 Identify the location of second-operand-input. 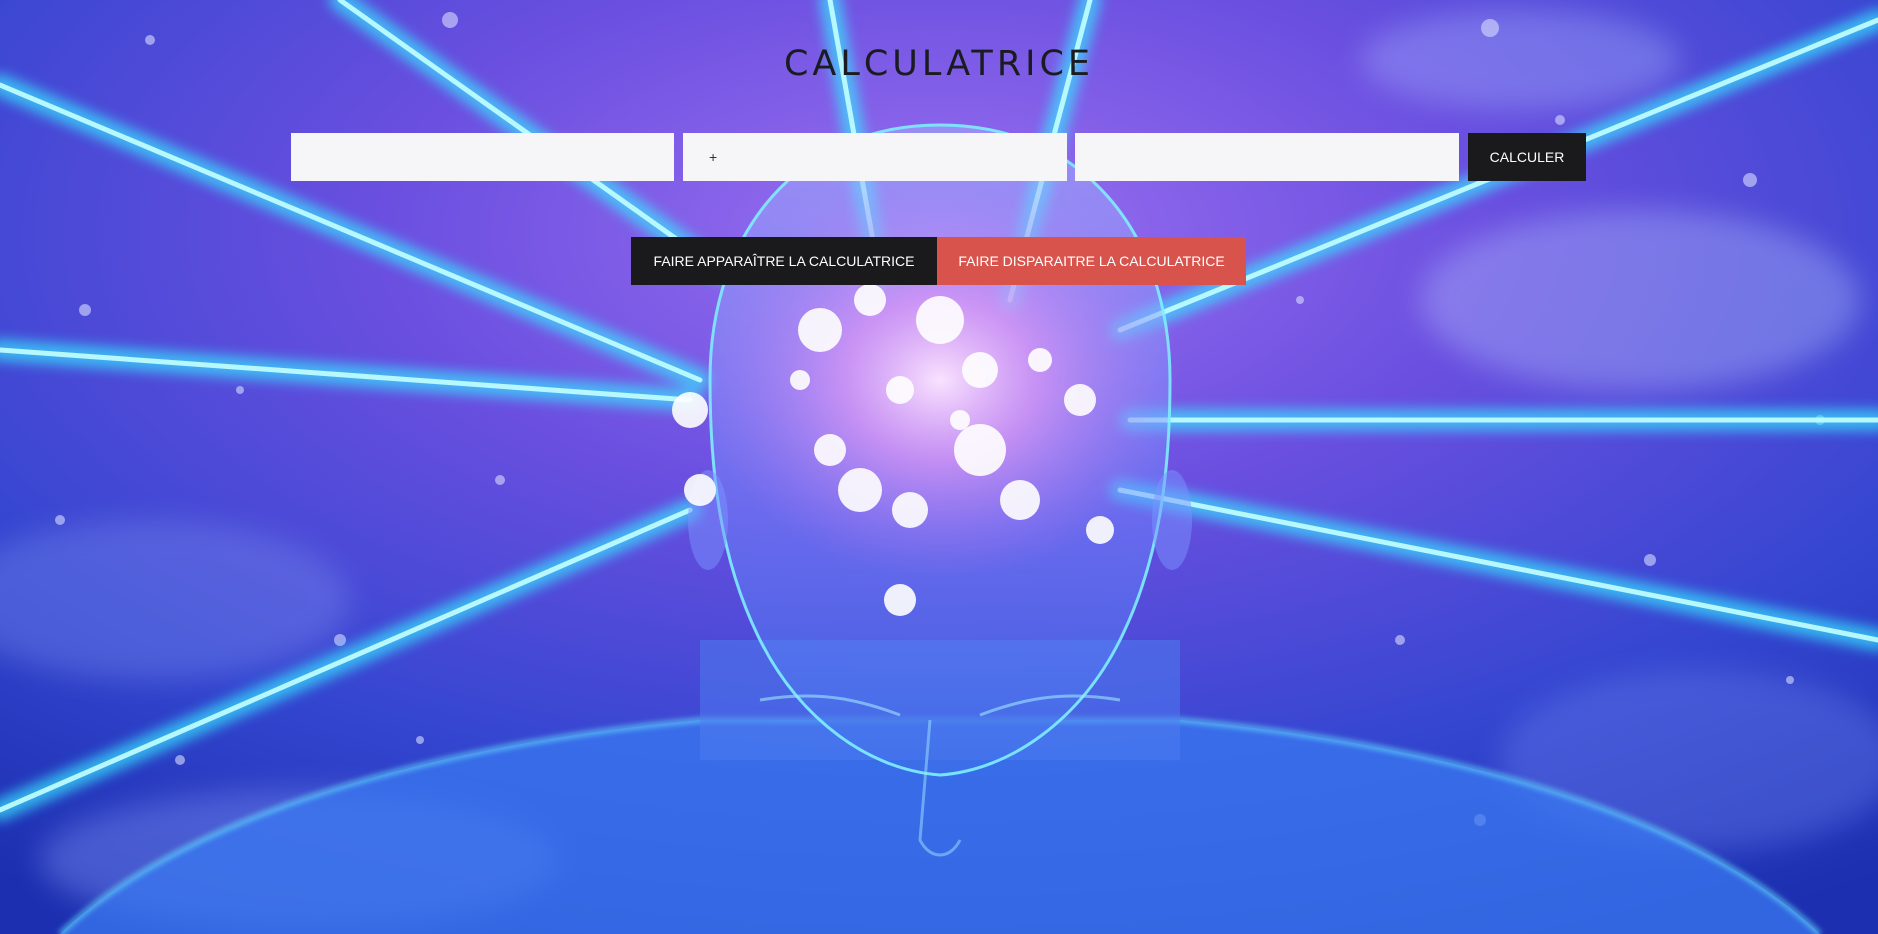
(1267, 157).